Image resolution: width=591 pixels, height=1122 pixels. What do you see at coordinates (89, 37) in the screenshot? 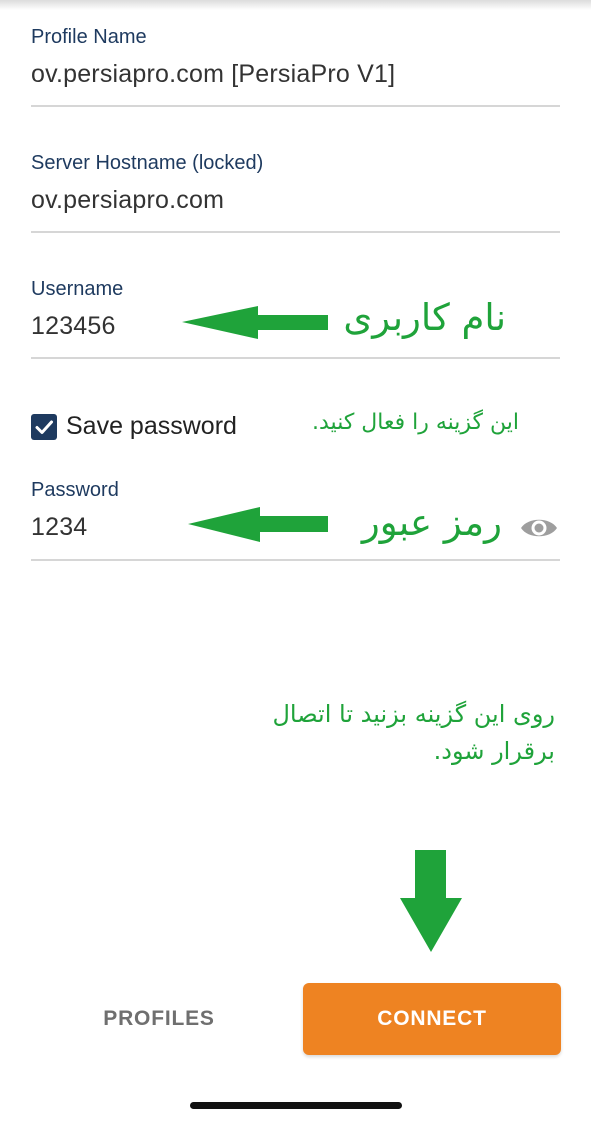
I see `profile-name-label: Profile Name` at bounding box center [89, 37].